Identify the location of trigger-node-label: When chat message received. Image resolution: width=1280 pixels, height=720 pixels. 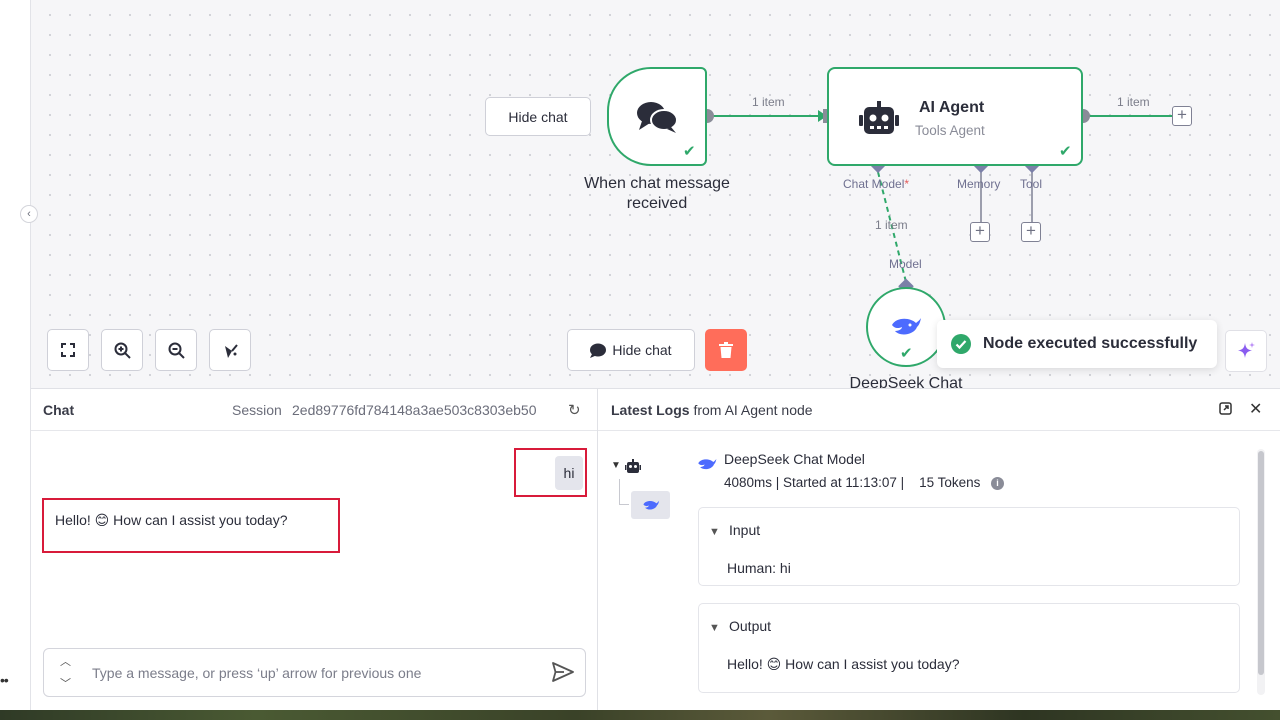
(657, 194).